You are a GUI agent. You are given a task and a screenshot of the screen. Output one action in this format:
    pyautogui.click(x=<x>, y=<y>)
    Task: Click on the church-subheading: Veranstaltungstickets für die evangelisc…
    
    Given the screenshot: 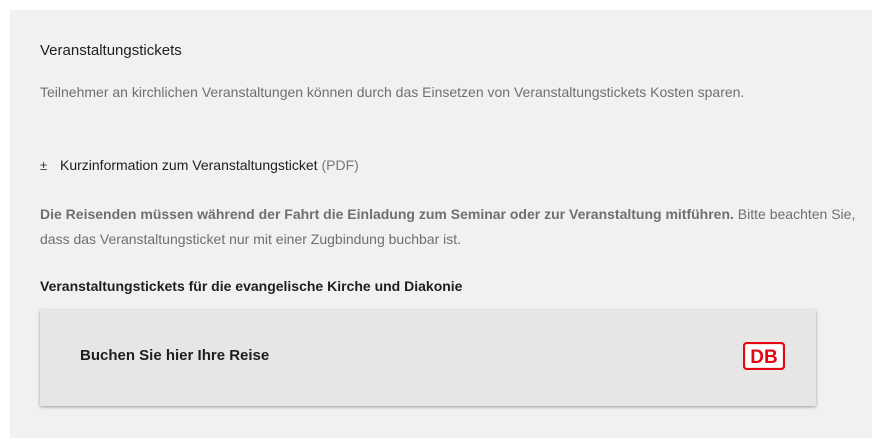 What is the action you would take?
    pyautogui.click(x=251, y=286)
    